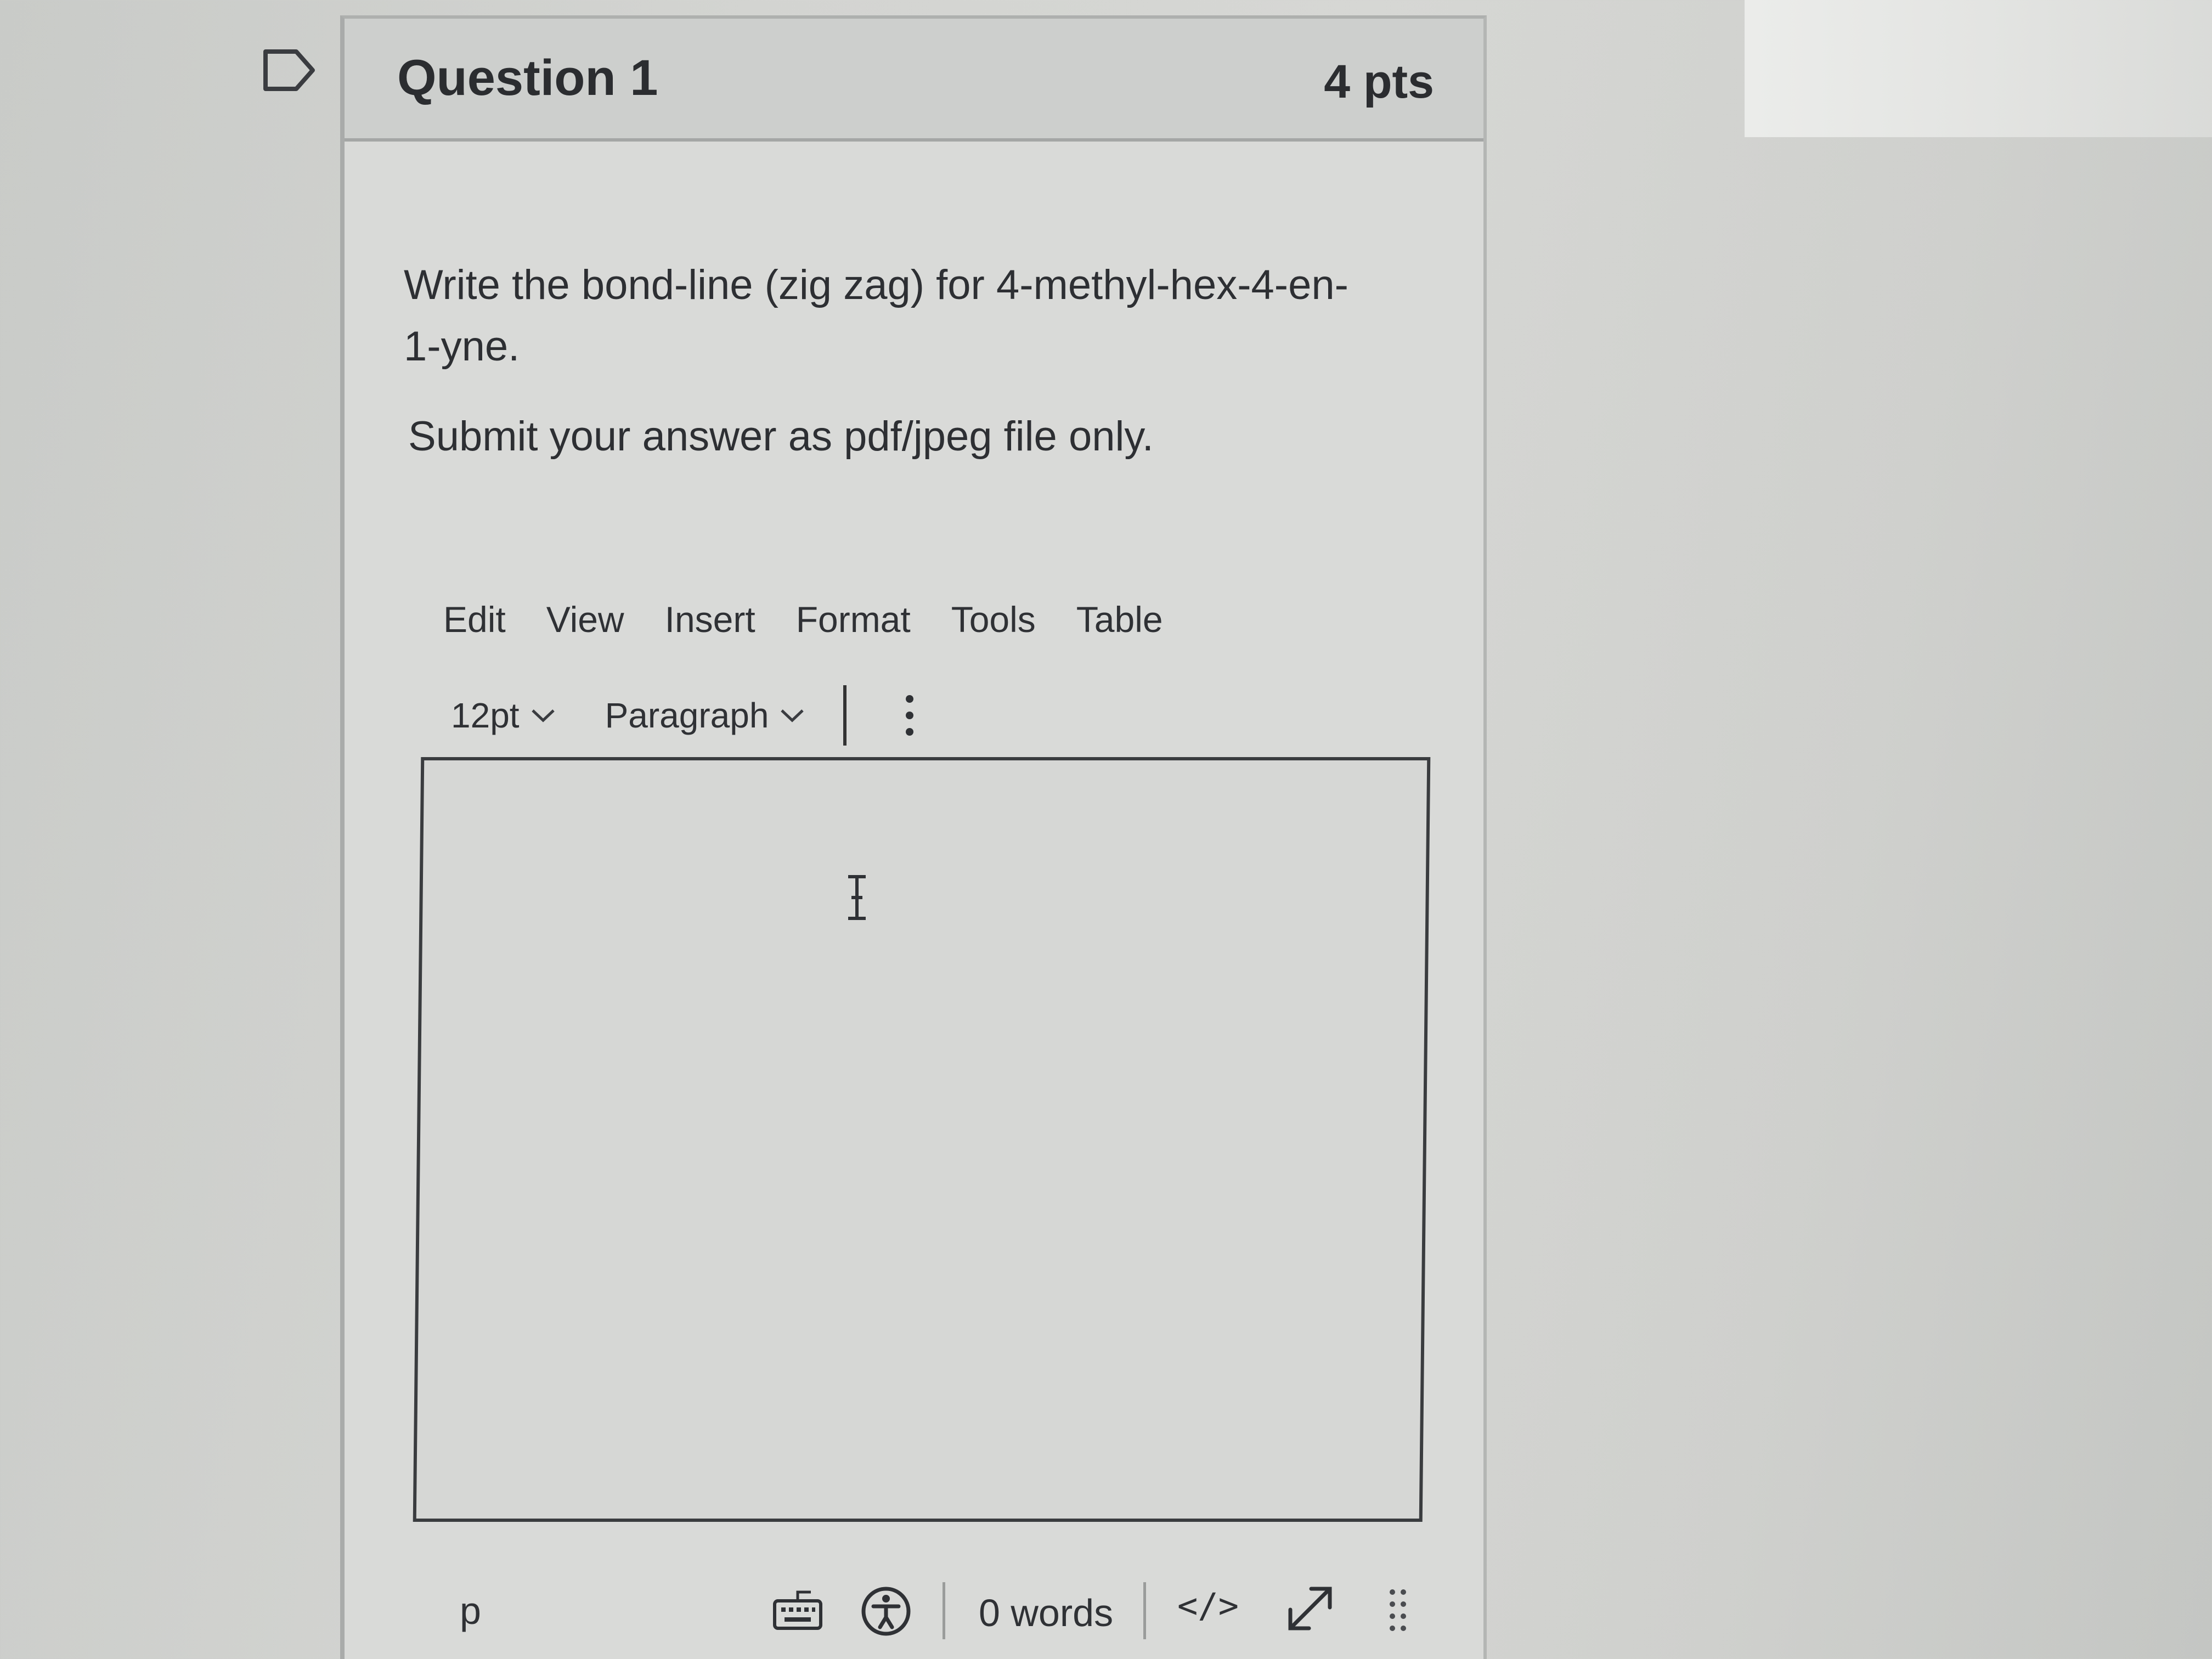  Describe the element at coordinates (289, 70) in the screenshot. I see `flag-question-icon` at that location.